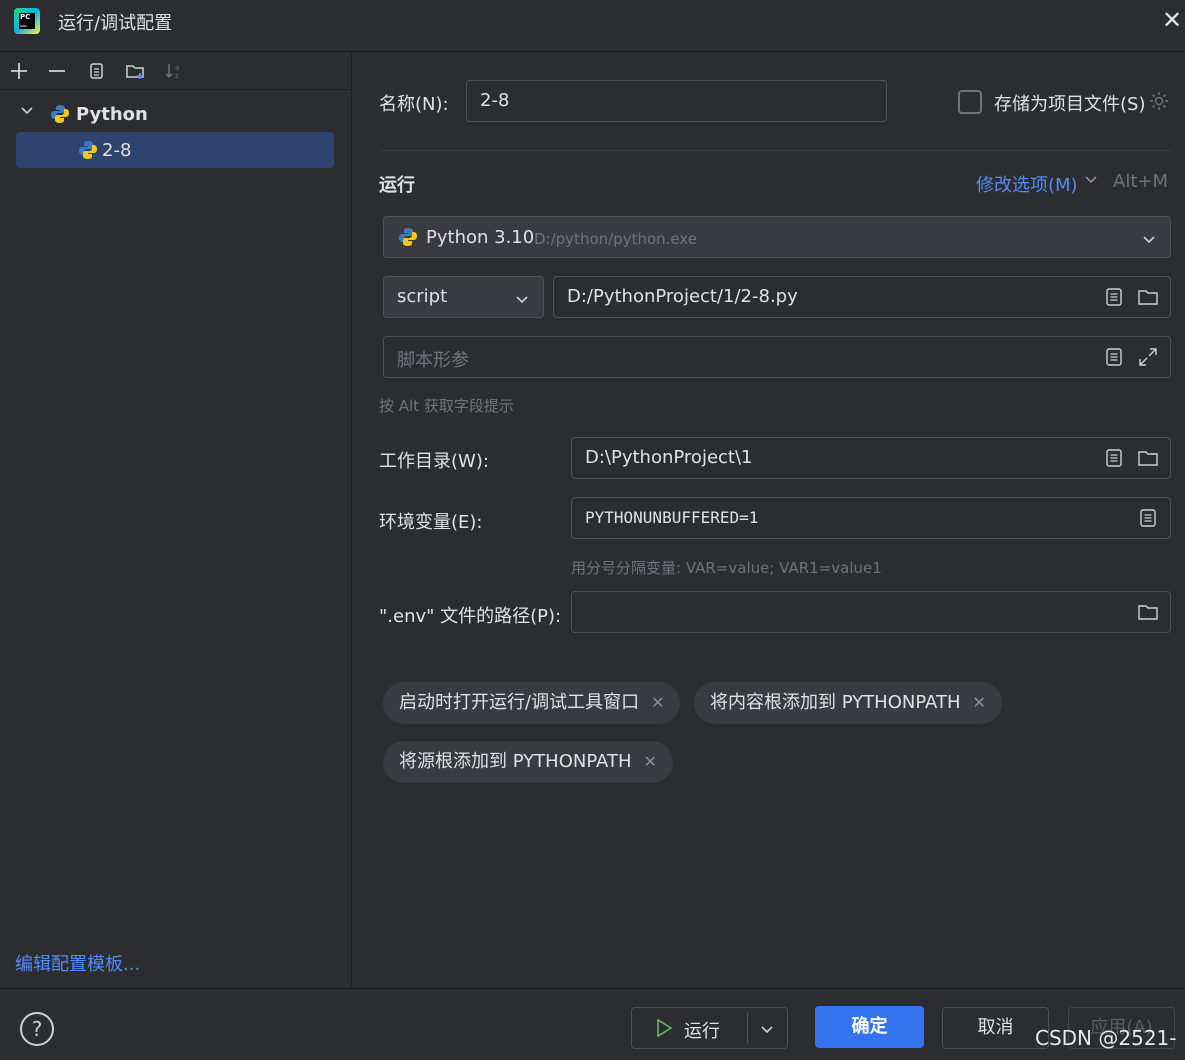 Image resolution: width=1185 pixels, height=1060 pixels. Describe the element at coordinates (664, 1030) in the screenshot. I see `play-icon` at that location.